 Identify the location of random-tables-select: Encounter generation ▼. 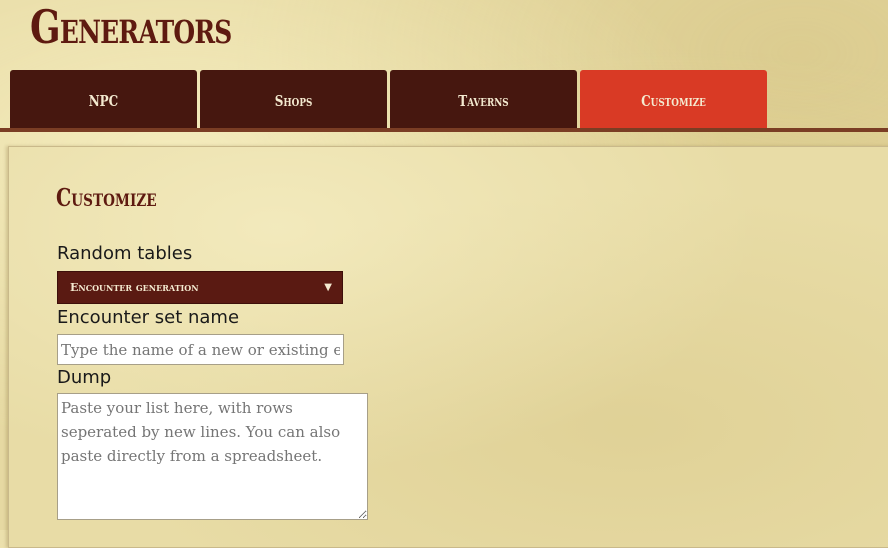
(200, 287).